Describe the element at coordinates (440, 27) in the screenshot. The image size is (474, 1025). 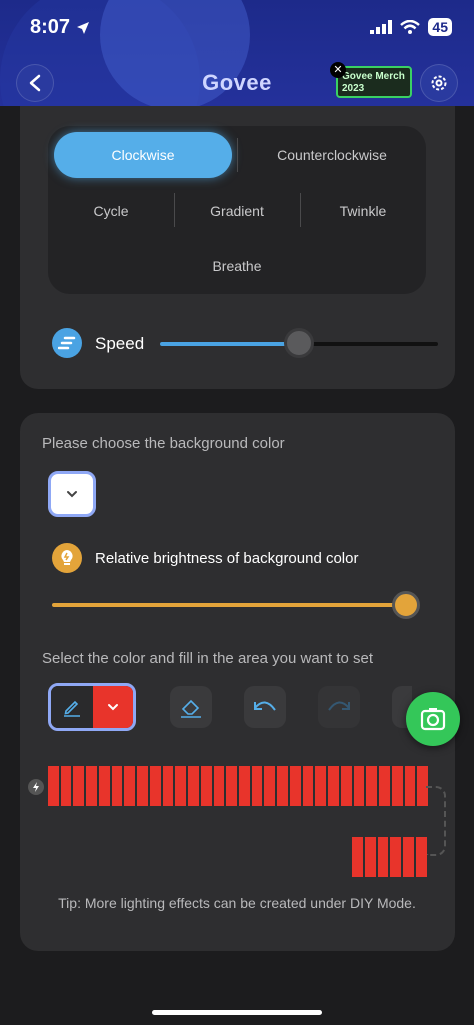
I see `battery-indicator: 45` at that location.